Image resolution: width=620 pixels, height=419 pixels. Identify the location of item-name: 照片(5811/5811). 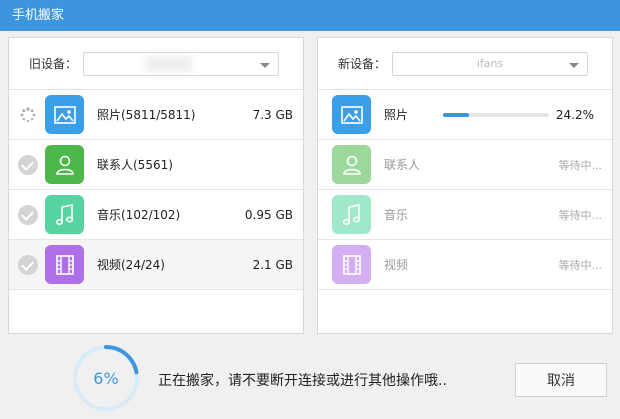
(146, 115).